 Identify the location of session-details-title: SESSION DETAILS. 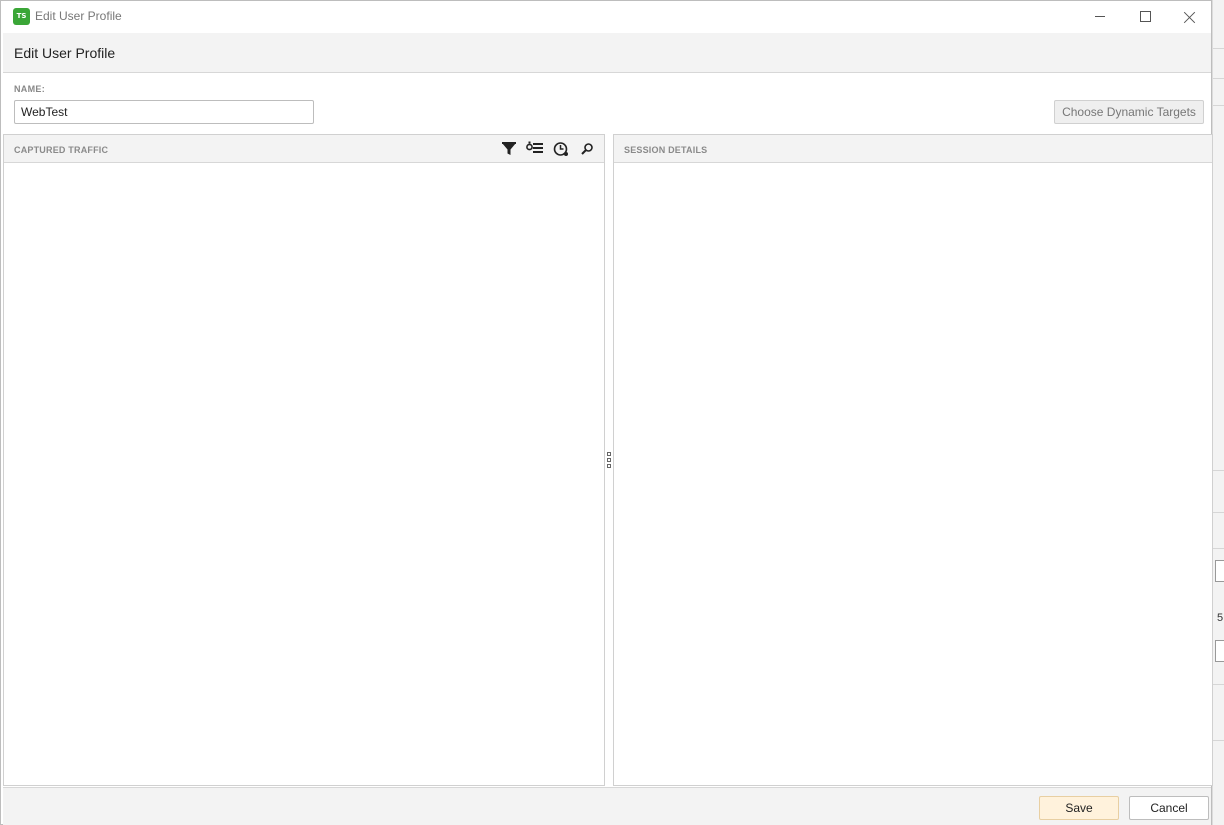
(666, 150).